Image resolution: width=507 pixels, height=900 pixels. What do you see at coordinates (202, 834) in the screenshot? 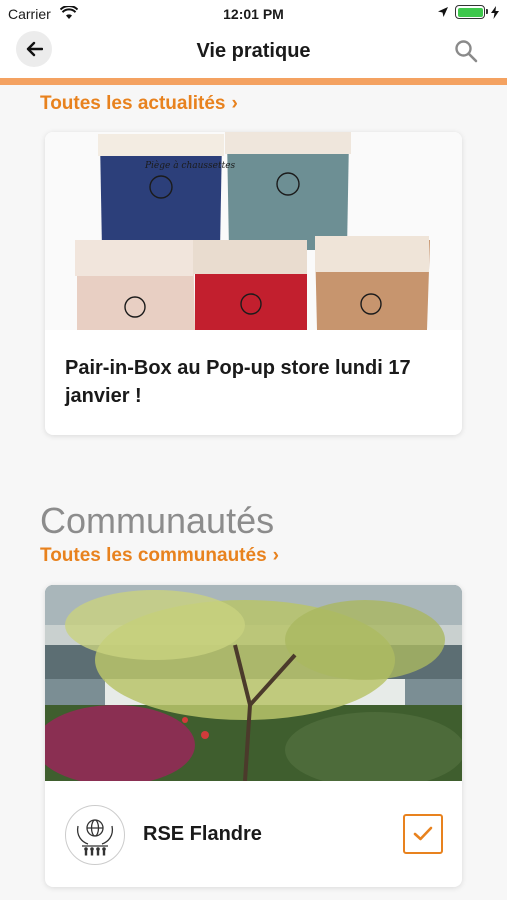
I see `community-name: RSE Flandre` at bounding box center [202, 834].